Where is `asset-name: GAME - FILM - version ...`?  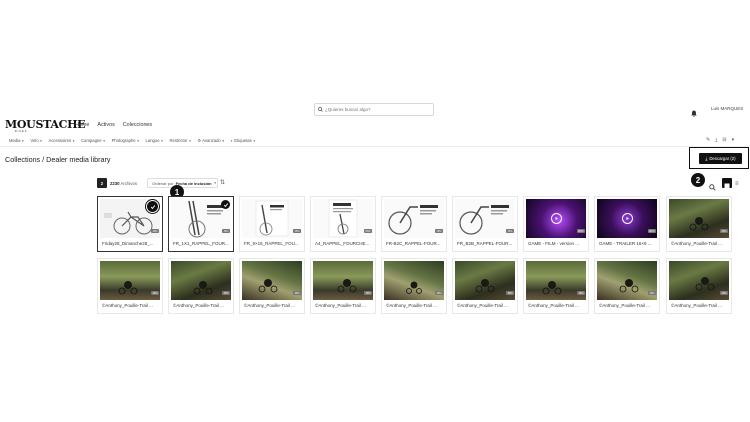 asset-name: GAME - FILM - version ... is located at coordinates (554, 243).